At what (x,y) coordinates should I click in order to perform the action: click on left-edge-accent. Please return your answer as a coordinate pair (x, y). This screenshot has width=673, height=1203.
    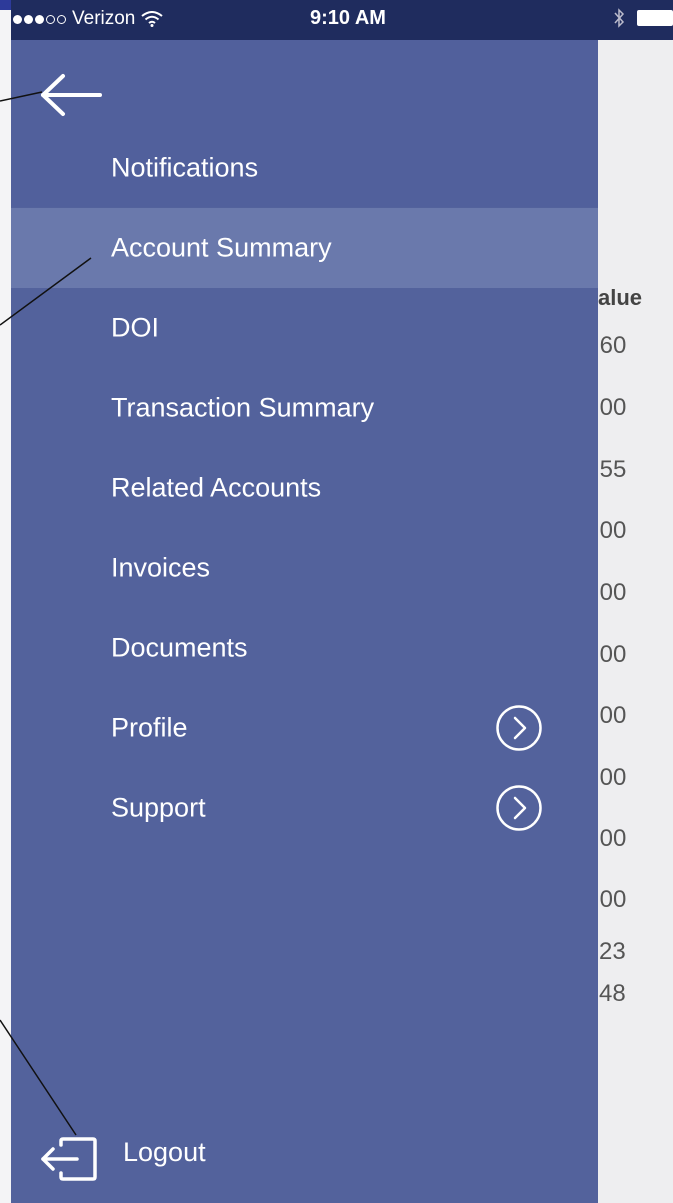
    Looking at the image, I should click on (5, 5).